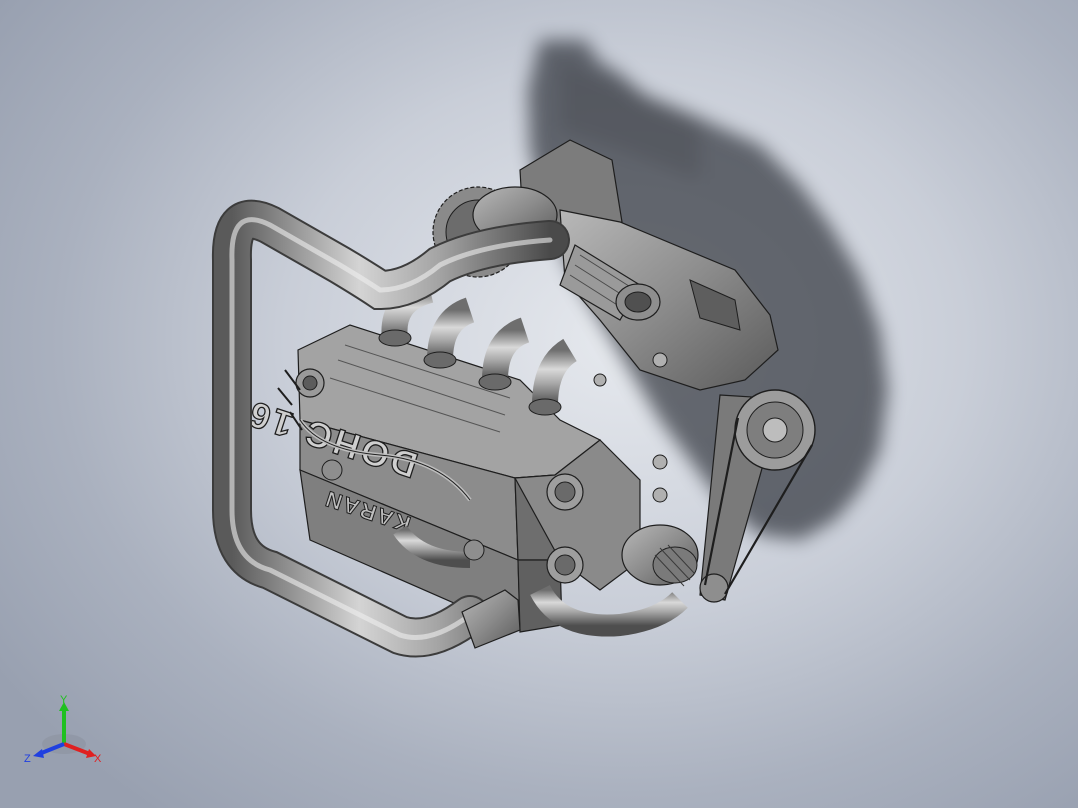  What do you see at coordinates (27, 759) in the screenshot?
I see `triad-z-label: Z` at bounding box center [27, 759].